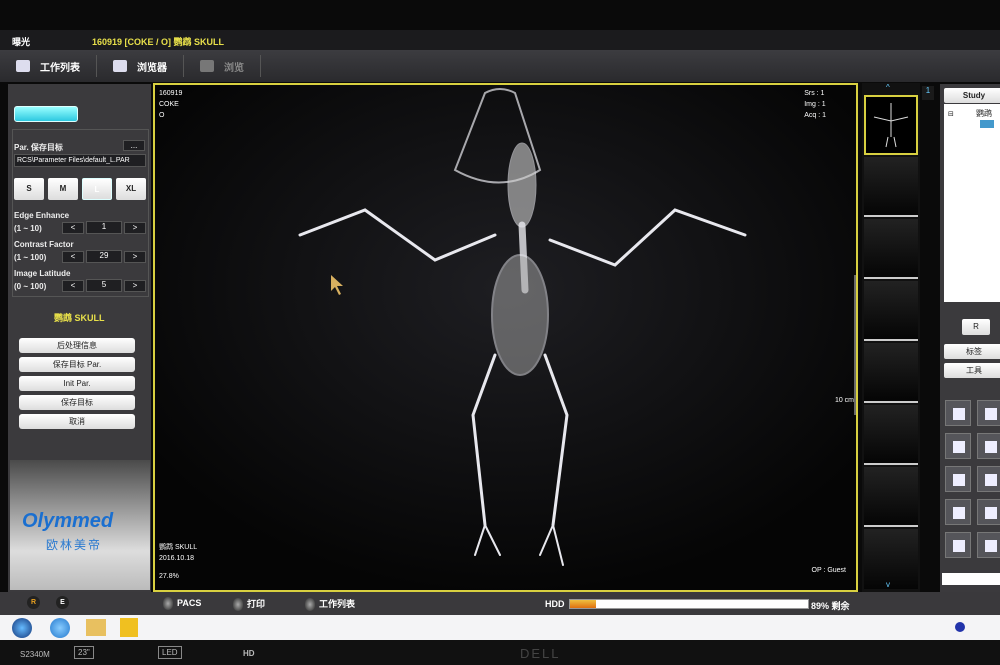  What do you see at coordinates (958, 512) in the screenshot?
I see `rotate-tool-icon` at bounding box center [958, 512].